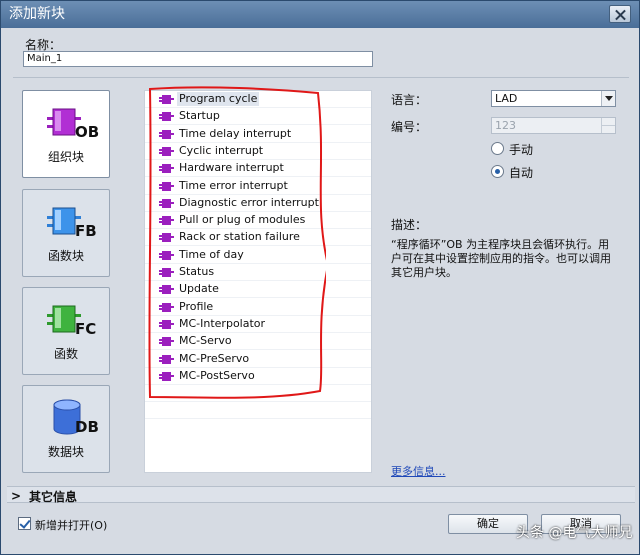 This screenshot has height=555, width=640. Describe the element at coordinates (66, 233) in the screenshot. I see `function-block-button: FB 函数块` at that location.